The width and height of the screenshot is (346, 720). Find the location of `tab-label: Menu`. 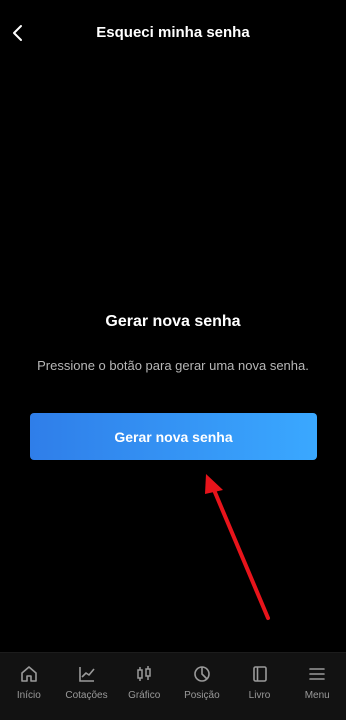

tab-label: Menu is located at coordinates (317, 695).